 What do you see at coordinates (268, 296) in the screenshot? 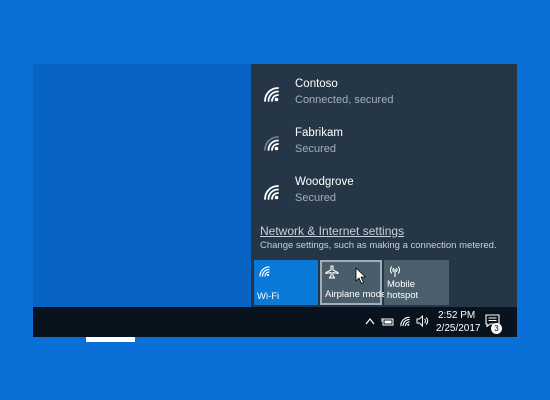
I see `tile-label: Wi-Fi` at bounding box center [268, 296].